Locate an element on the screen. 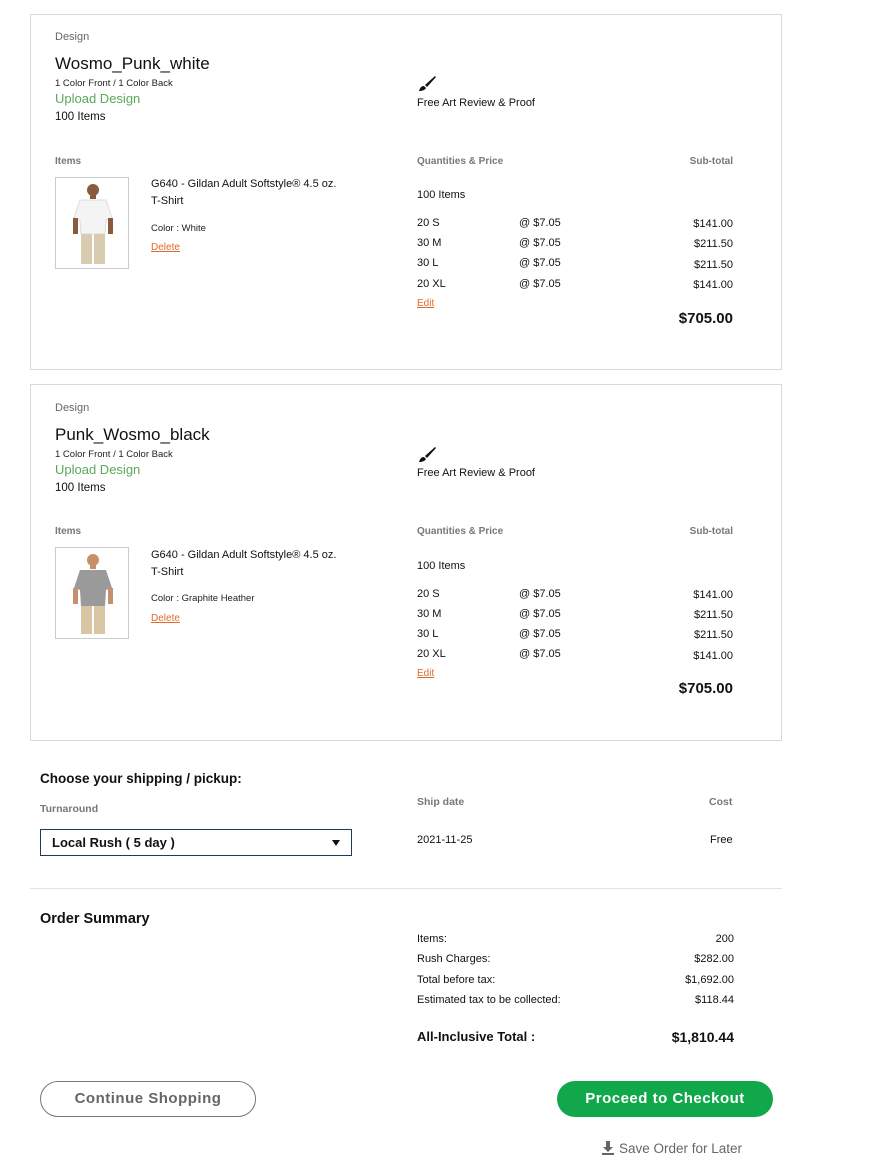  summary-tax-value: $118.44 is located at coordinates (714, 1000).